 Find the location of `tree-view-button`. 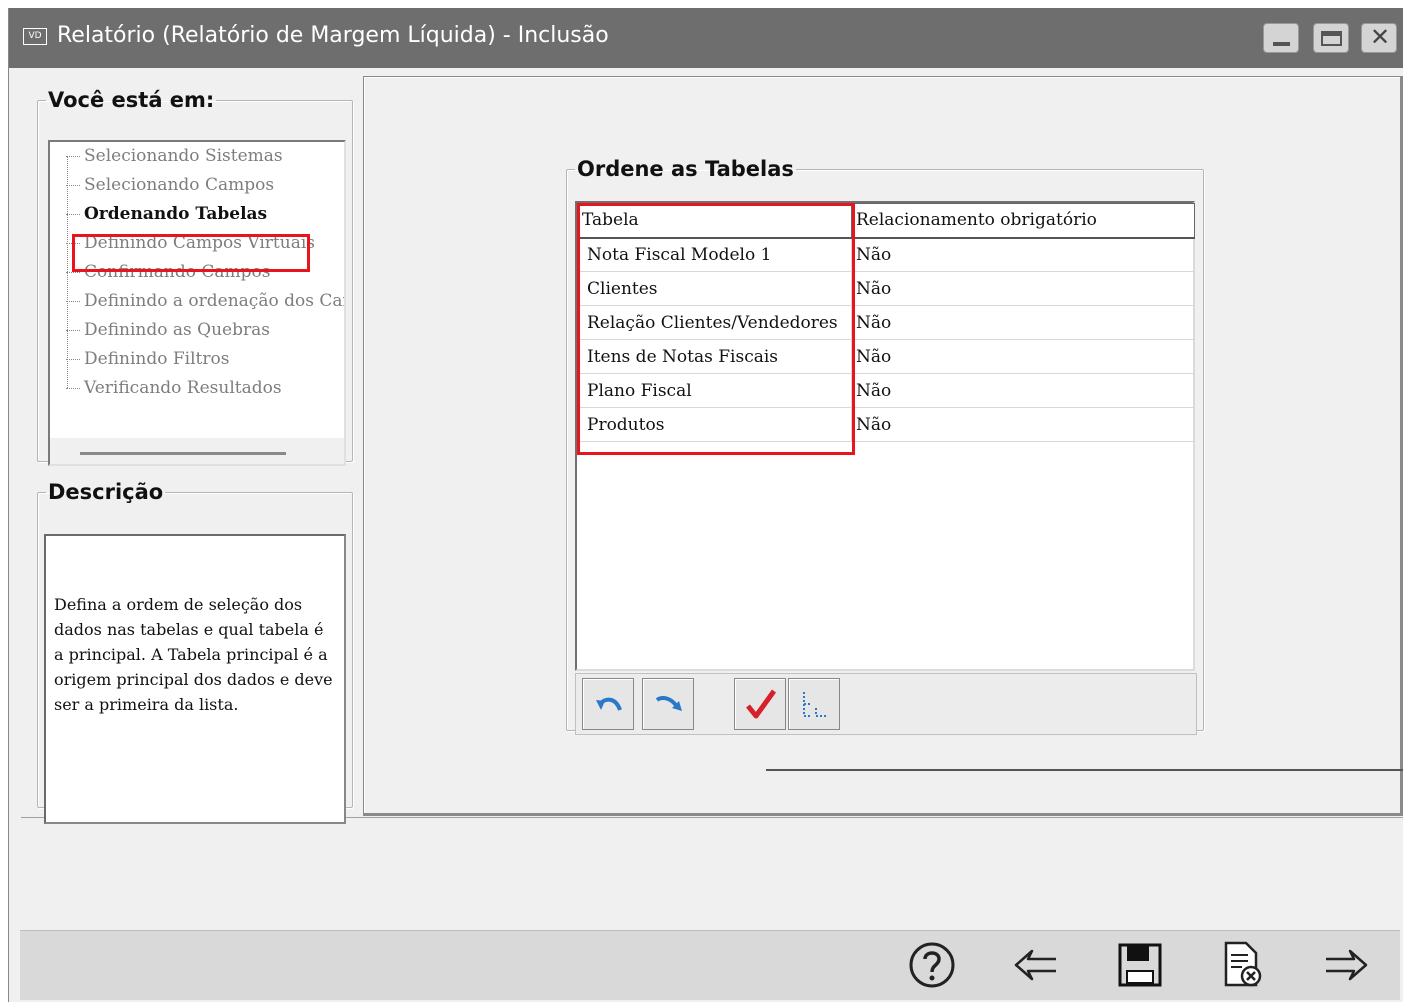

tree-view-button is located at coordinates (814, 704).